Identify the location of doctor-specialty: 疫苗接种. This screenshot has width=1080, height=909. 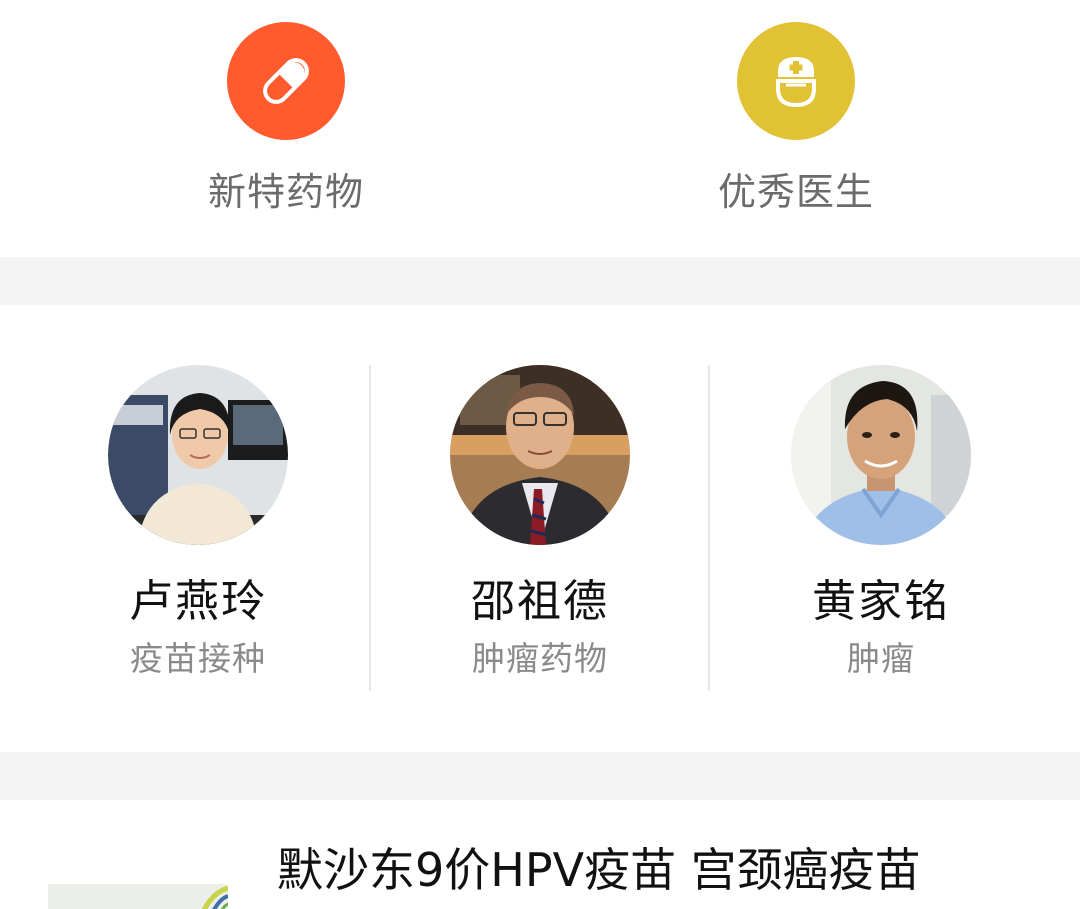
(198, 658).